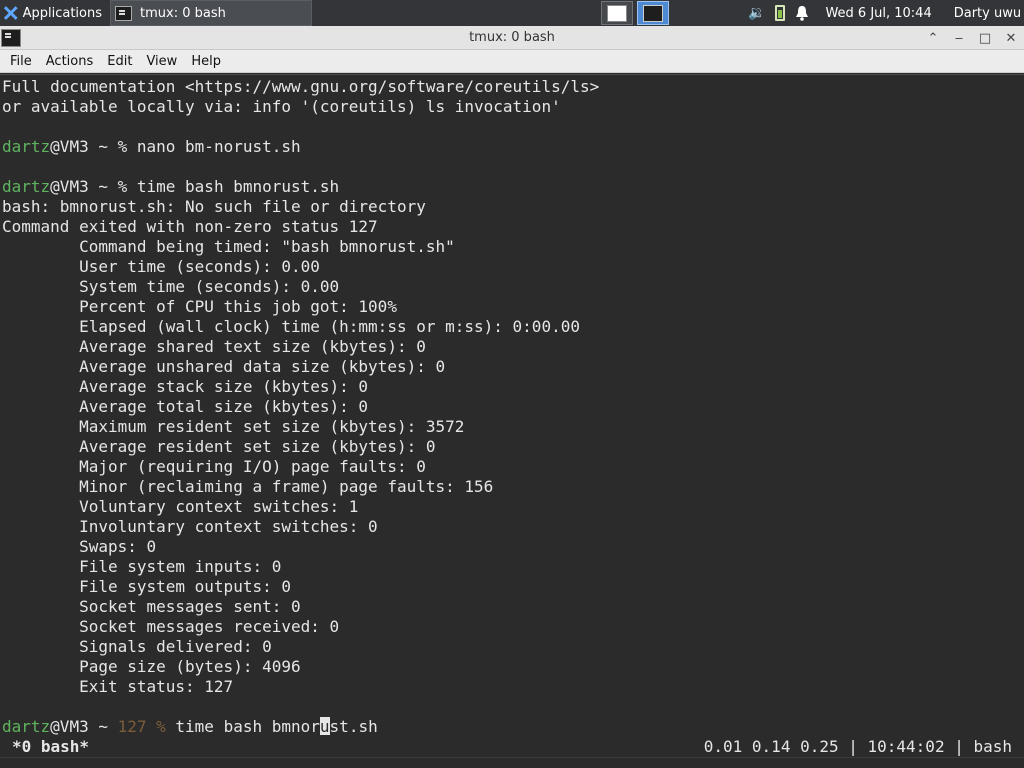 Image resolution: width=1024 pixels, height=768 pixels. Describe the element at coordinates (151, 666) in the screenshot. I see `terminal-line: Page size (bytes): 4096` at that location.